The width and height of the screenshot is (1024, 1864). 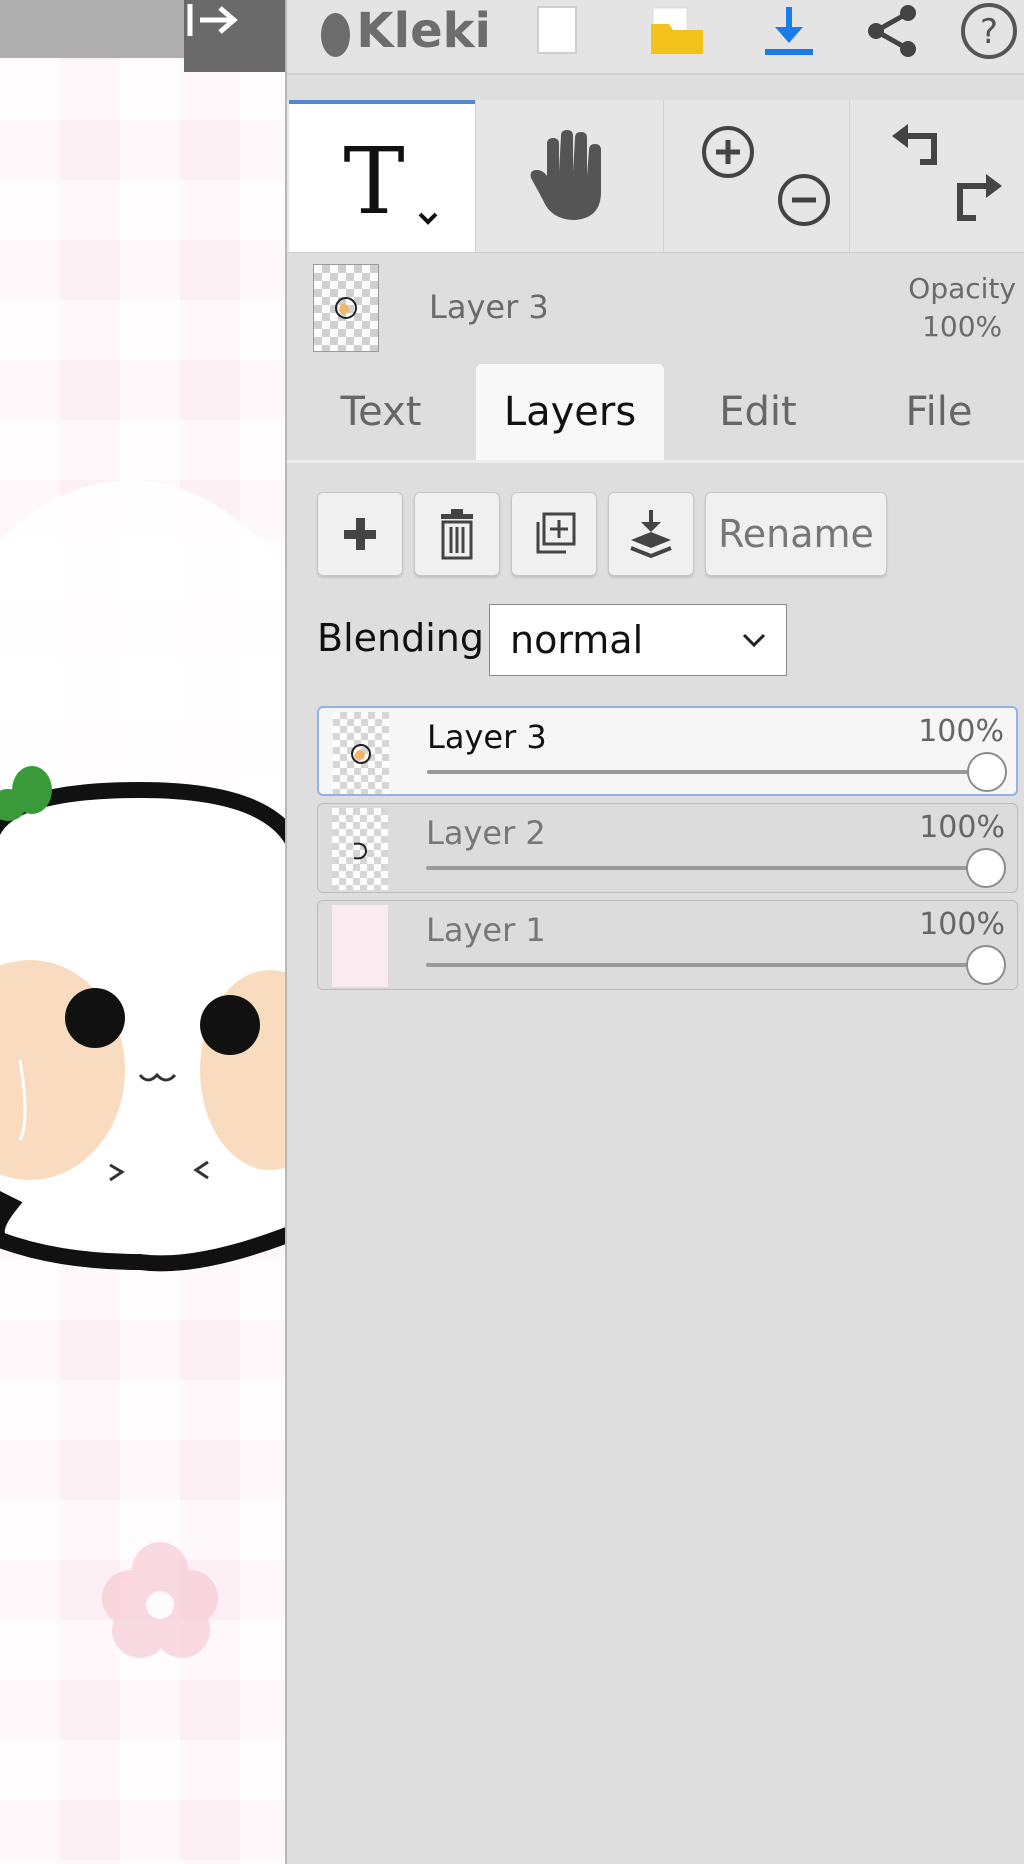 I want to click on tab-layers: Layers, so click(x=570, y=412).